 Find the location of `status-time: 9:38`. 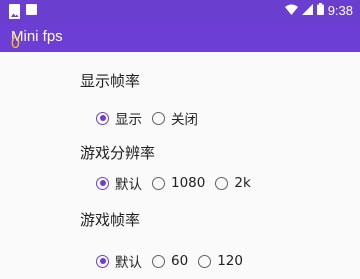

status-time: 9:38 is located at coordinates (340, 10).